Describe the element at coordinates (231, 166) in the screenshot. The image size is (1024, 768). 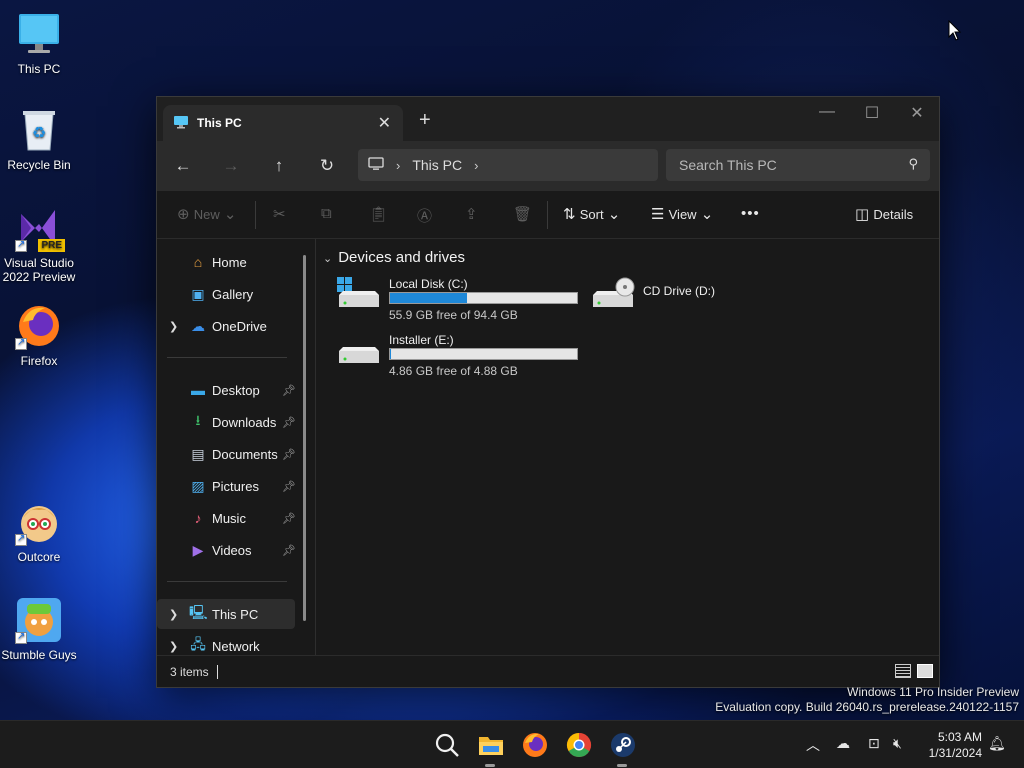
I see `forward-button: →` at that location.